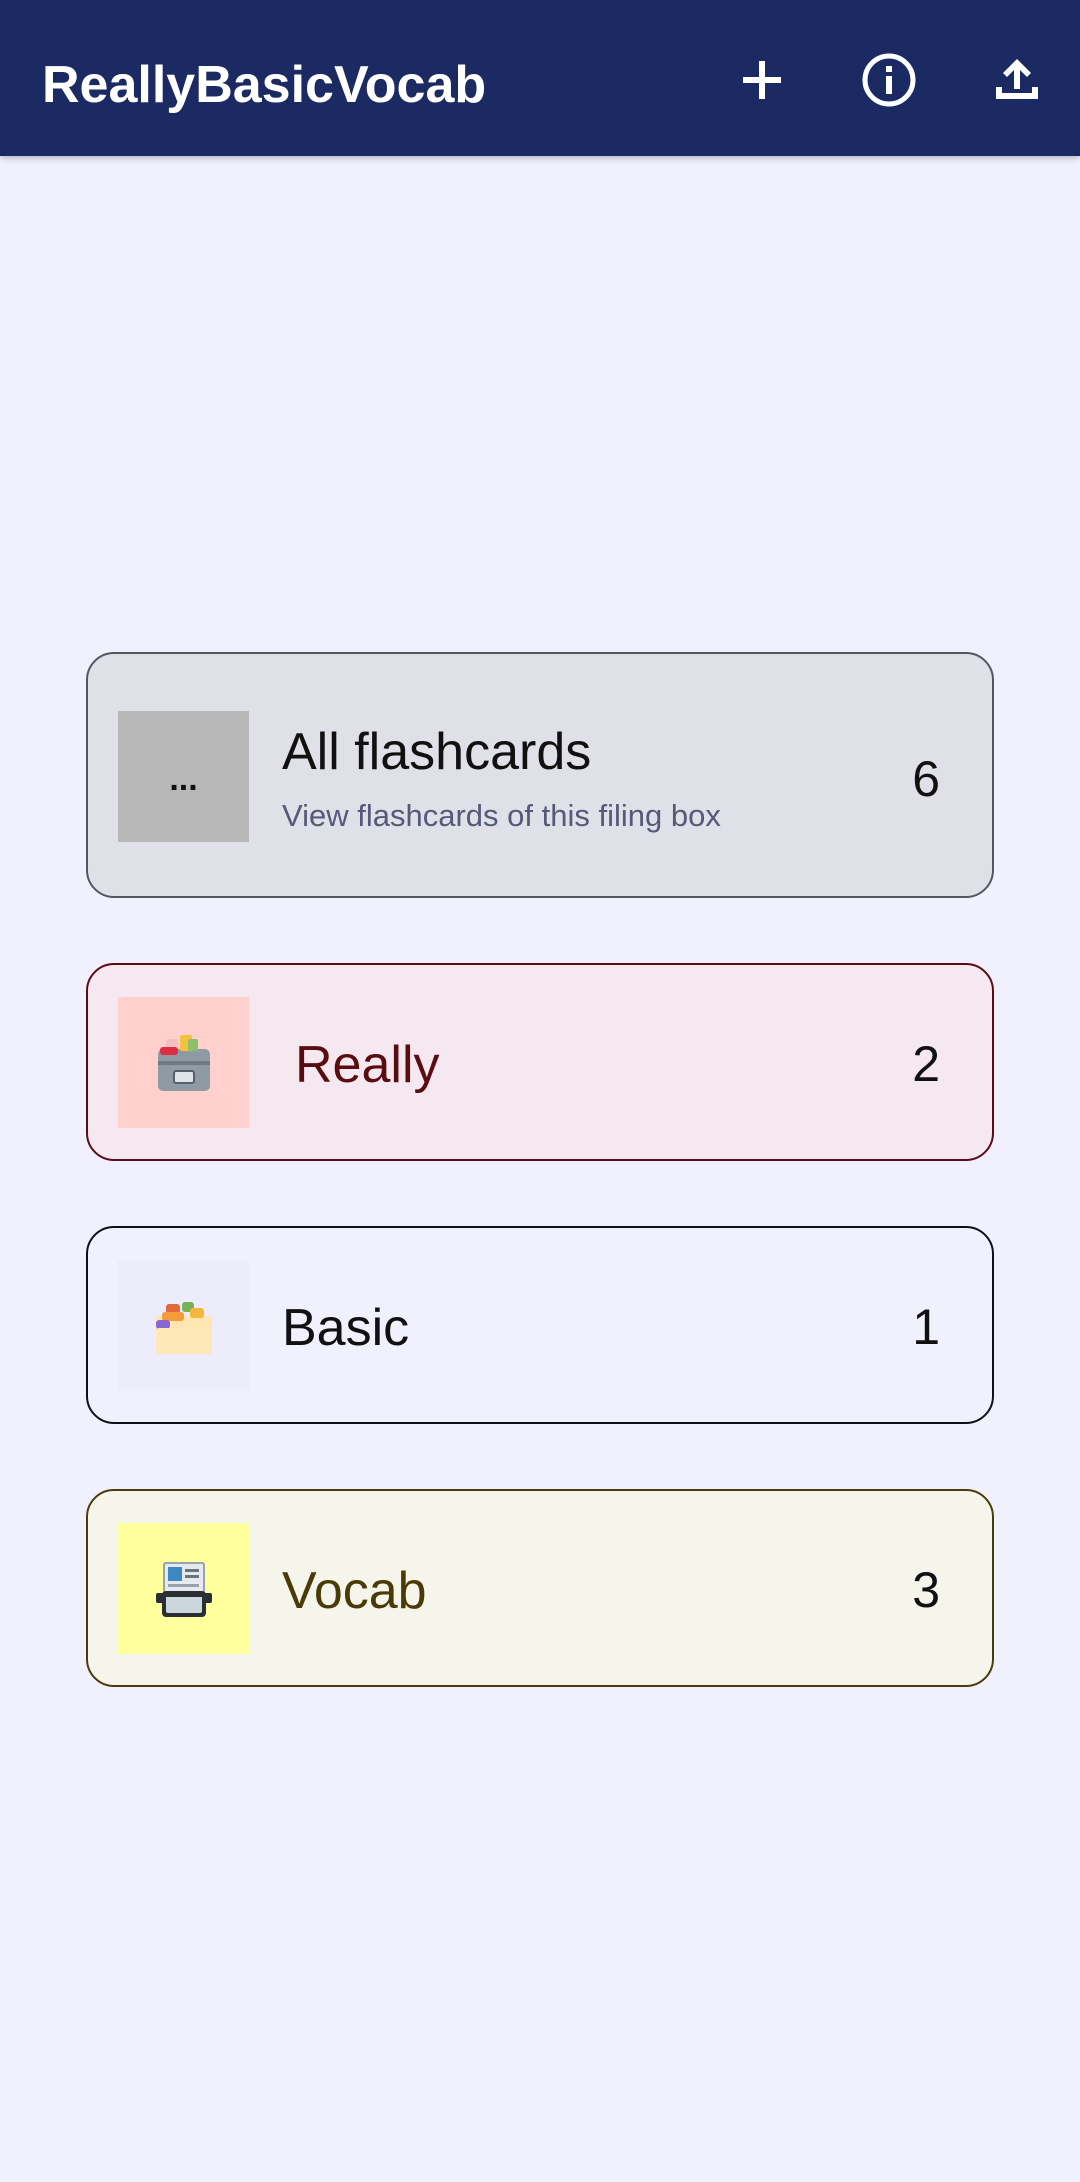 The width and height of the screenshot is (1080, 2182). Describe the element at coordinates (540, 78) in the screenshot. I see `app-bar: ReallyBasicVocab` at that location.